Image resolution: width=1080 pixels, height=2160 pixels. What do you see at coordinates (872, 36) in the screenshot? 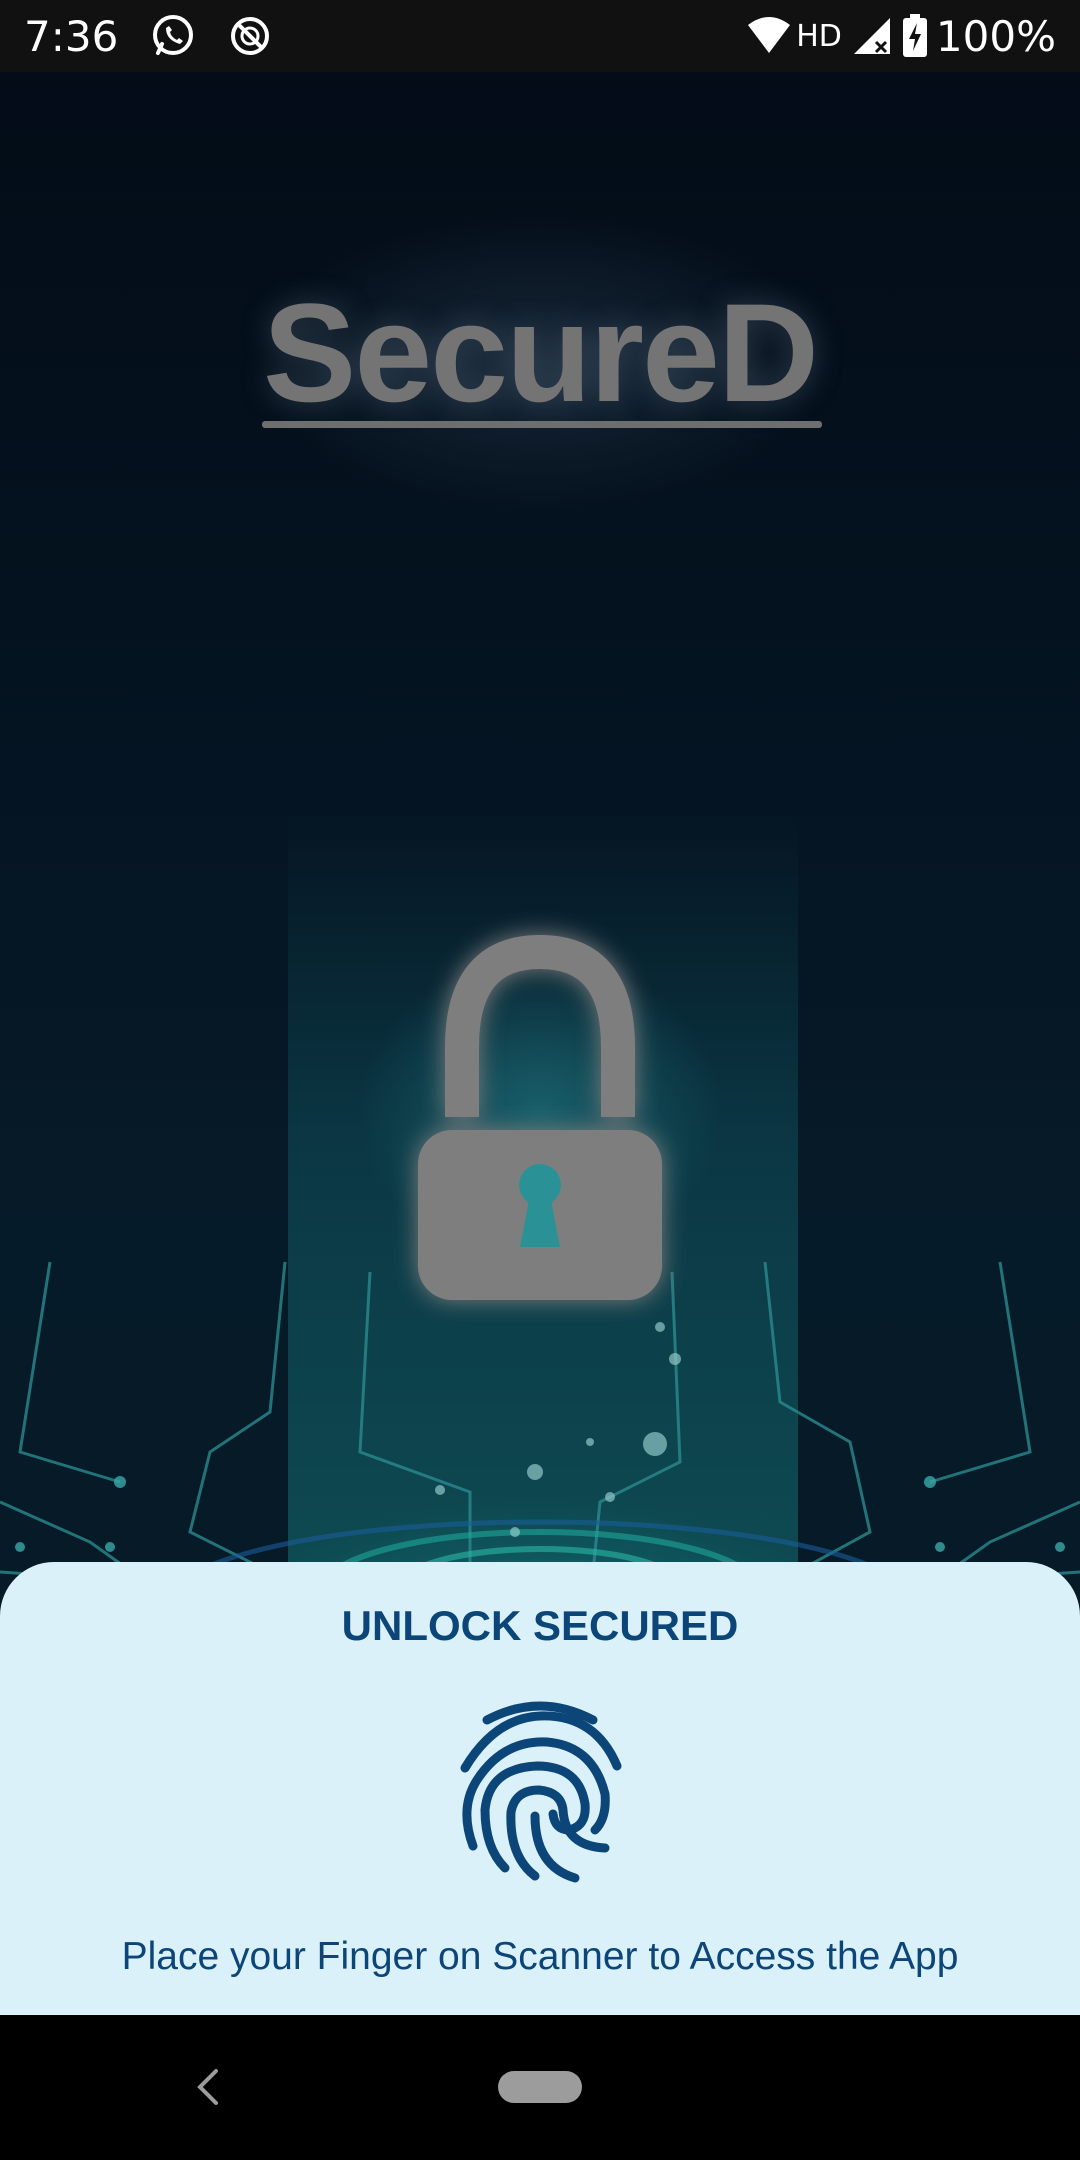
I see `signal-icon` at bounding box center [872, 36].